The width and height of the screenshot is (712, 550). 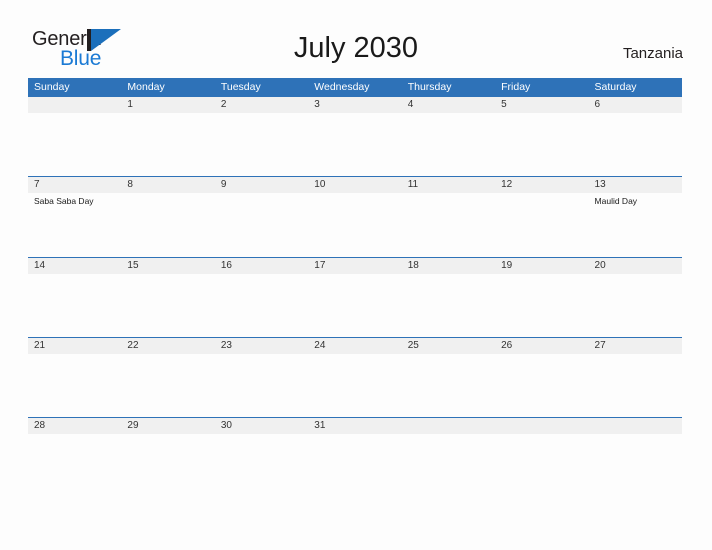 What do you see at coordinates (356, 48) in the screenshot?
I see `page-title: July 2030` at bounding box center [356, 48].